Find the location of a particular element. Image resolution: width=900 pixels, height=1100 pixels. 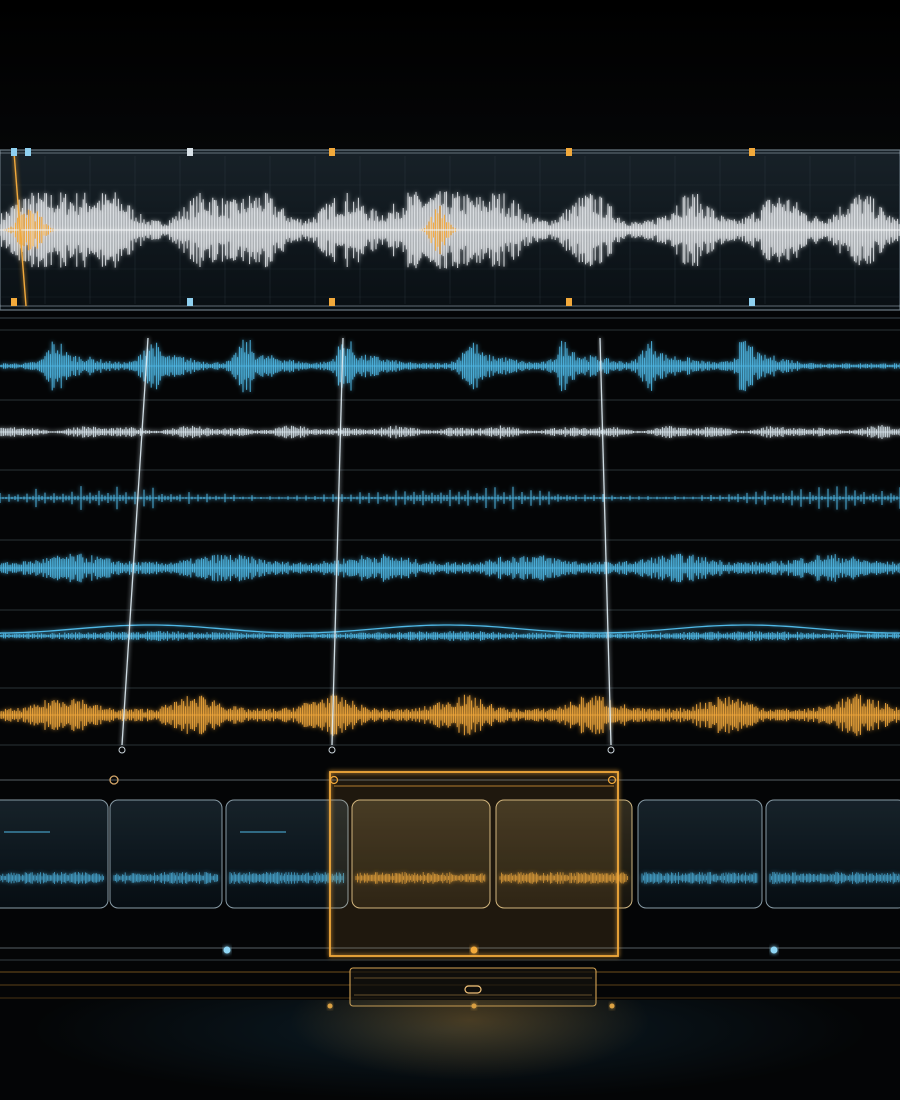

selection-region-frame is located at coordinates (474, 864).